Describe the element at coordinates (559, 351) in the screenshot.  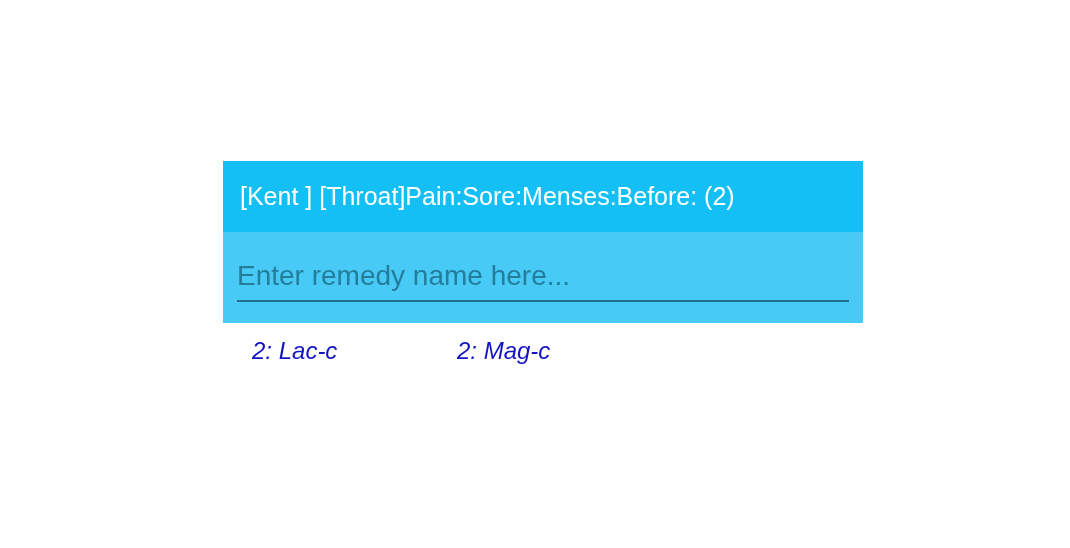
I see `remedy-link: 2: Mag-c` at that location.